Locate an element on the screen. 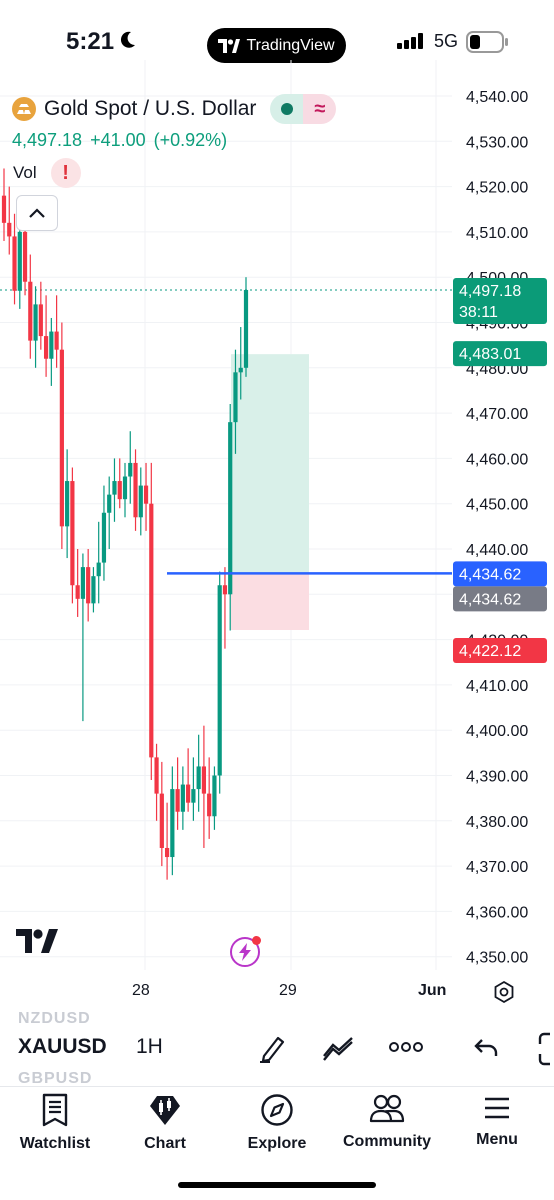 The height and width of the screenshot is (1200, 554). trend-line-tool-icon is located at coordinates (339, 1048).